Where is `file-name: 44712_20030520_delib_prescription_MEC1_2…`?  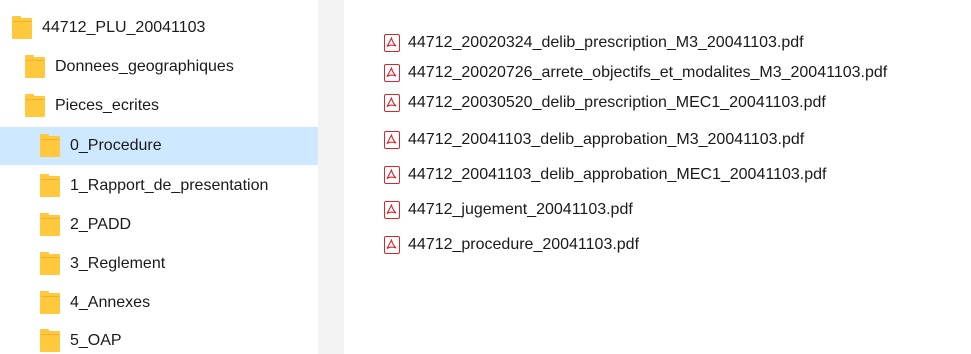 file-name: 44712_20030520_delib_prescription_MEC1_2… is located at coordinates (617, 102).